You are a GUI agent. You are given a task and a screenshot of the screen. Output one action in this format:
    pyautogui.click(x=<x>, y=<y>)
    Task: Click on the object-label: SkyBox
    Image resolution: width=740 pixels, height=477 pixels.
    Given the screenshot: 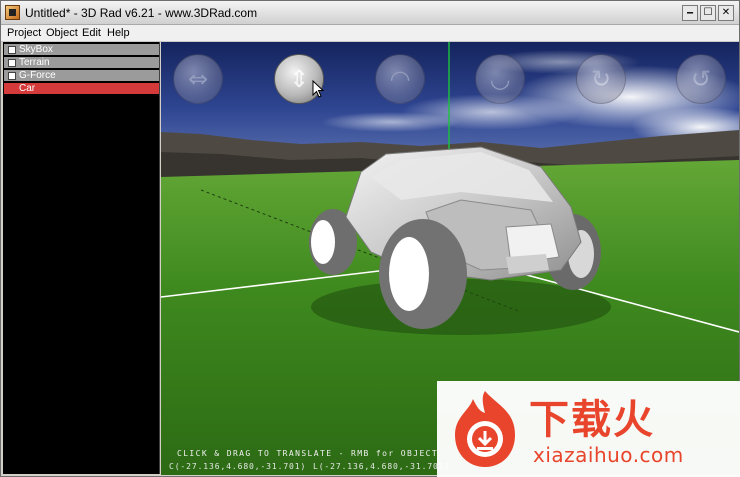 What is the action you would take?
    pyautogui.click(x=36, y=49)
    